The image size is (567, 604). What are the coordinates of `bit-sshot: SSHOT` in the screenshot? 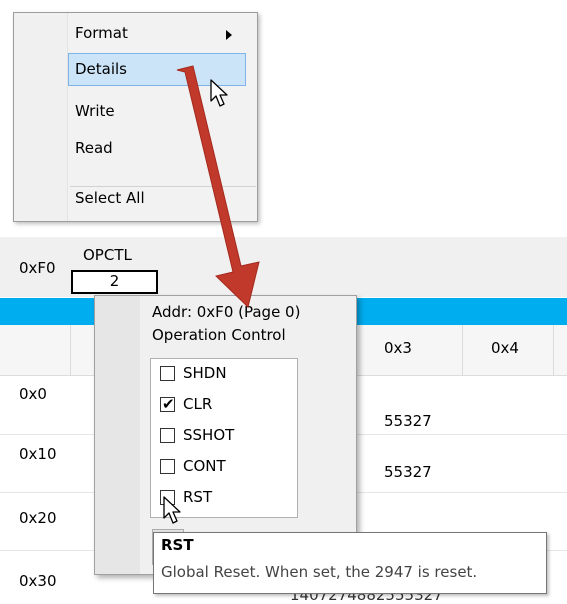 It's located at (227, 437).